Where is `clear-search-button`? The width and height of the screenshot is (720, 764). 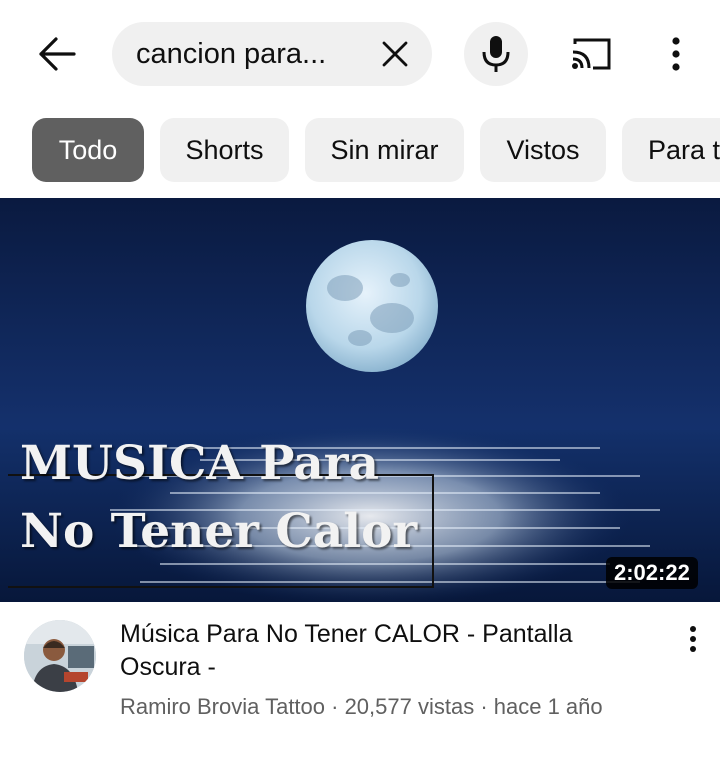
clear-search-button is located at coordinates (395, 54).